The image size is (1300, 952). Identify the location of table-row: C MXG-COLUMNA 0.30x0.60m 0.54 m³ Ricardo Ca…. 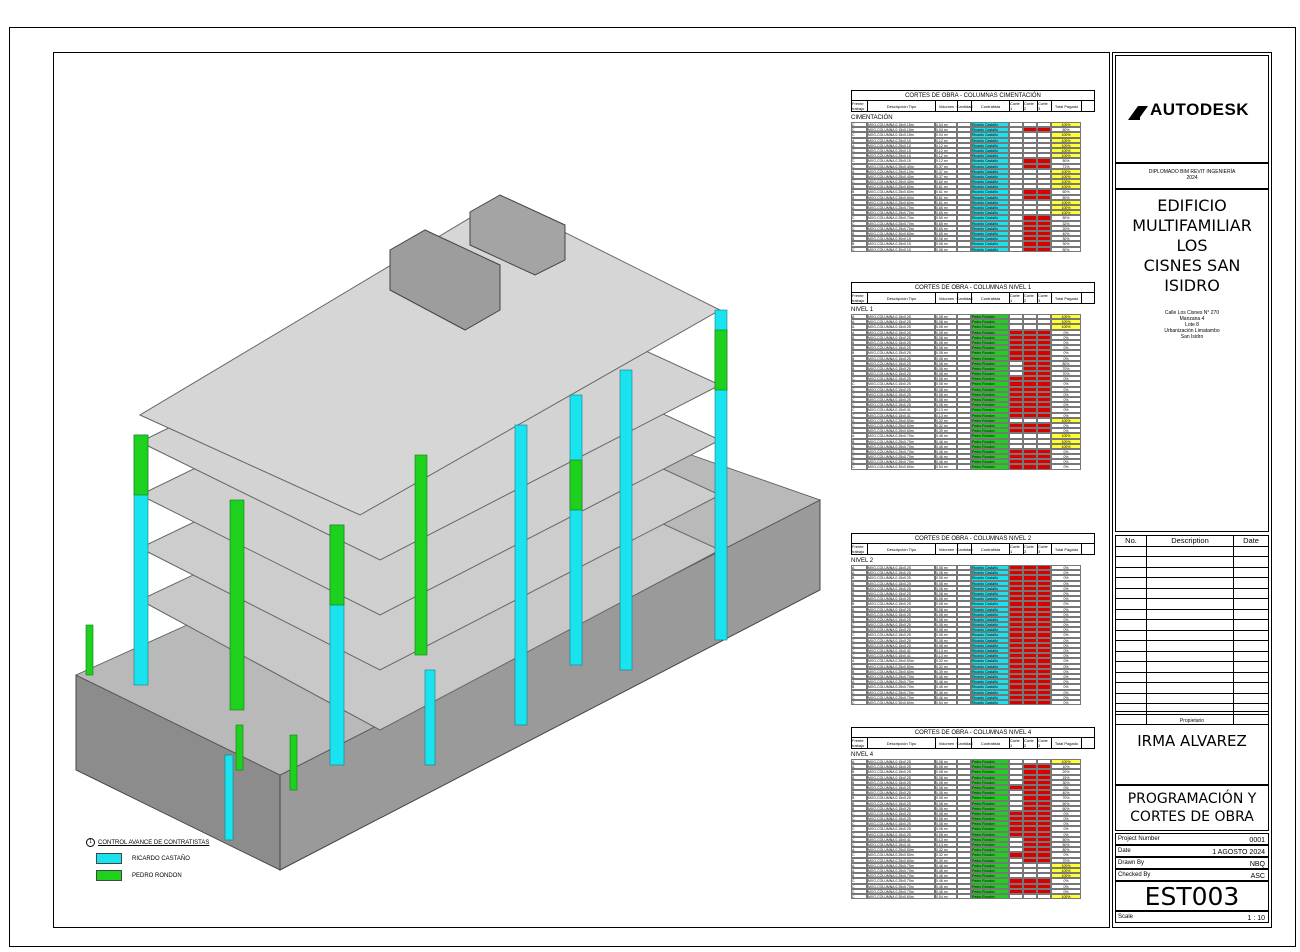
(973, 702).